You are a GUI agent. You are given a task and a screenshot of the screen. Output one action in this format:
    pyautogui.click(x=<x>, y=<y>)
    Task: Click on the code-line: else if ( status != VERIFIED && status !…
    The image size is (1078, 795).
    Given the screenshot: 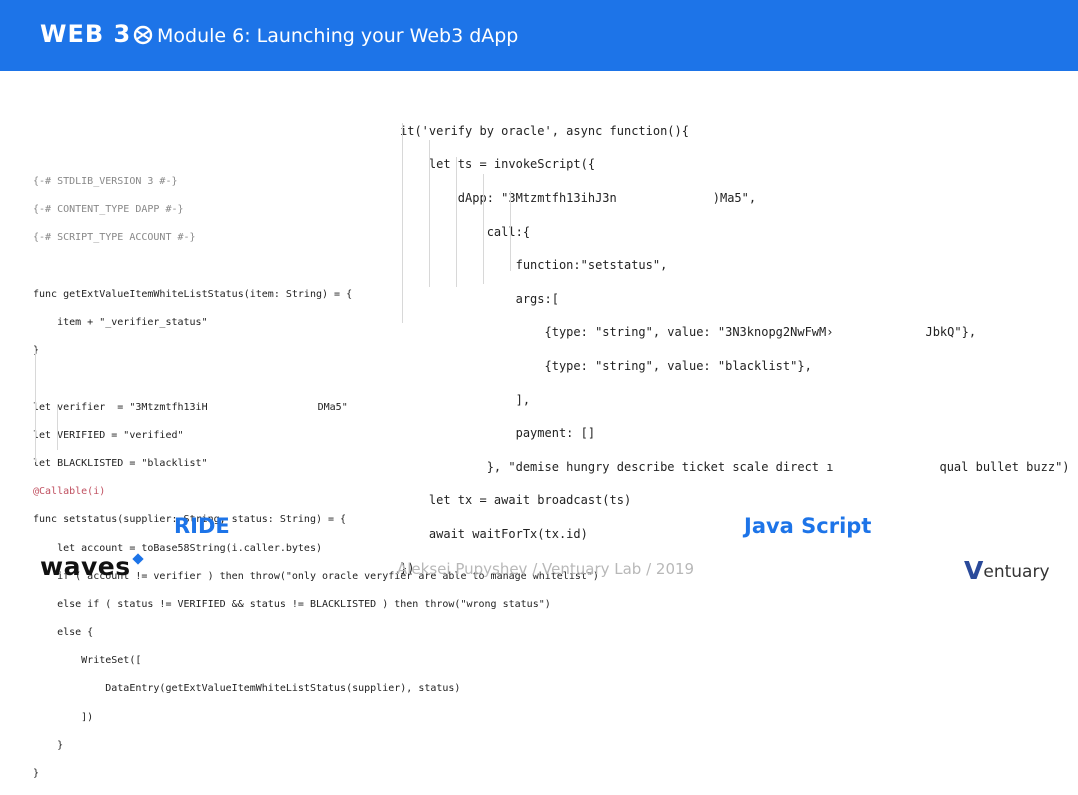 What is the action you would take?
    pyautogui.click(x=292, y=604)
    